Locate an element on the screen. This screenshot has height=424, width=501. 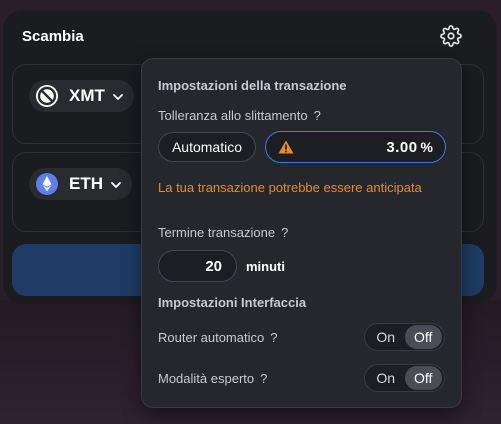
auto-router-on: On is located at coordinates (386, 337).